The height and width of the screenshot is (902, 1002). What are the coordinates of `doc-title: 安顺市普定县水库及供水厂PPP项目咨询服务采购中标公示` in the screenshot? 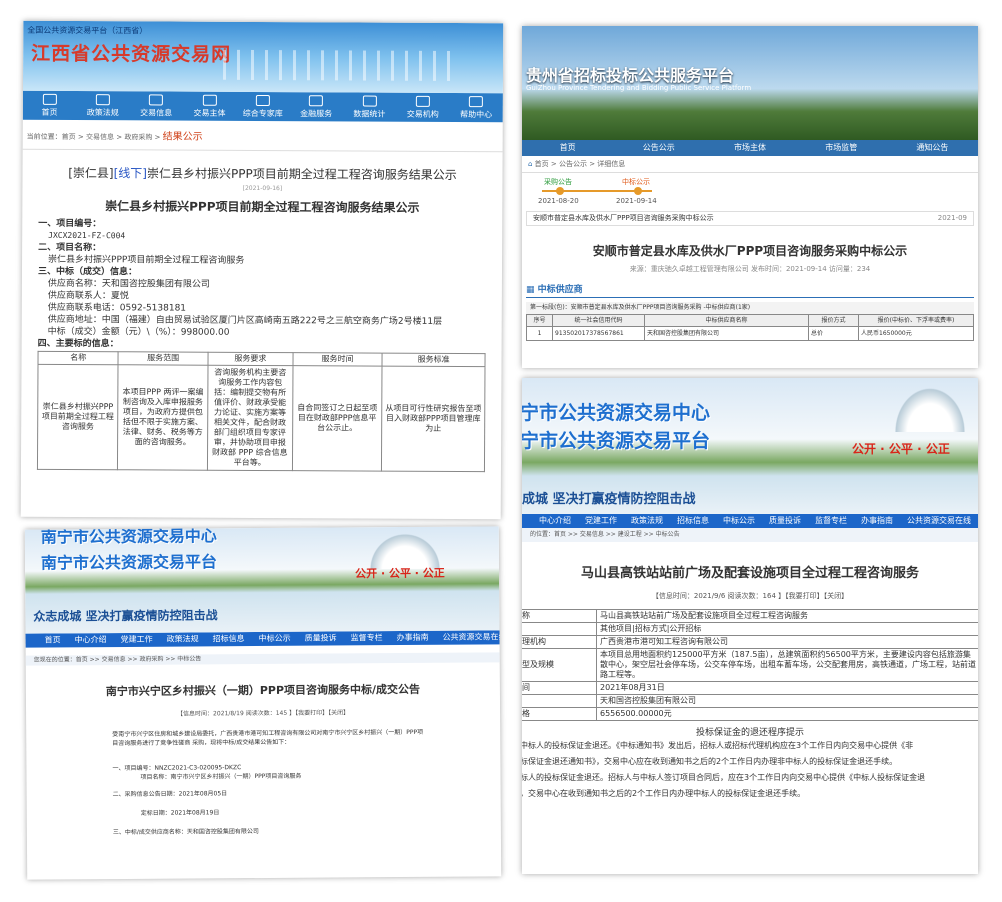 It's located at (750, 251).